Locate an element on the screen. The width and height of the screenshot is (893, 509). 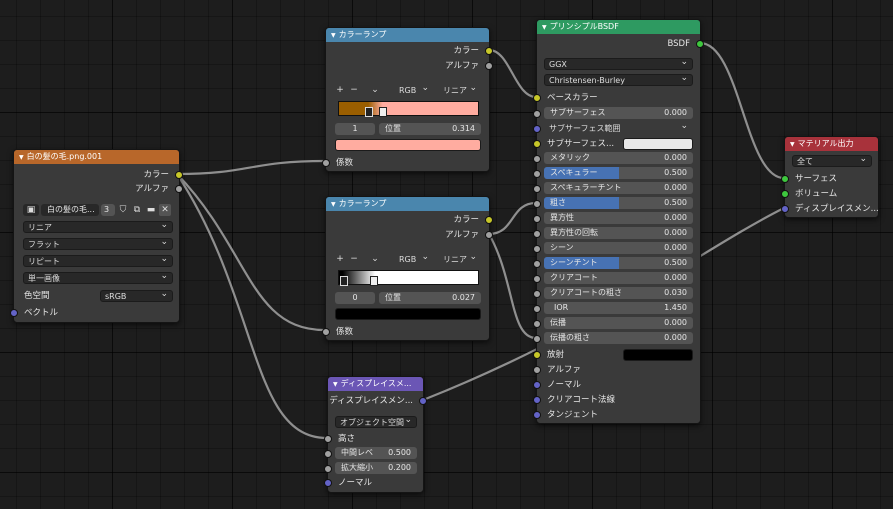
clearcoat-field: クリアコート 0.000 is located at coordinates (618, 278).